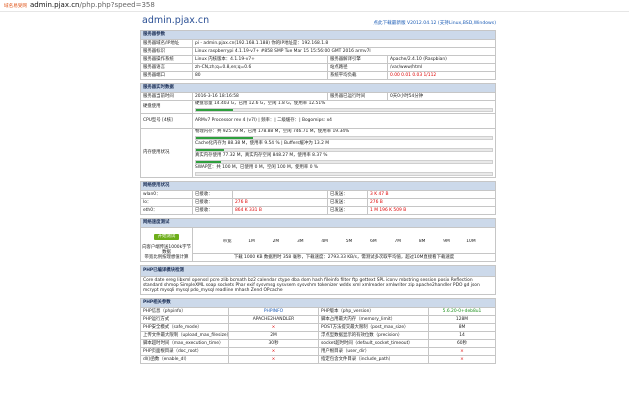 This screenshot has width=629, height=420. Describe the element at coordinates (260, 75) in the screenshot. I see `row-value: 80` at that location.